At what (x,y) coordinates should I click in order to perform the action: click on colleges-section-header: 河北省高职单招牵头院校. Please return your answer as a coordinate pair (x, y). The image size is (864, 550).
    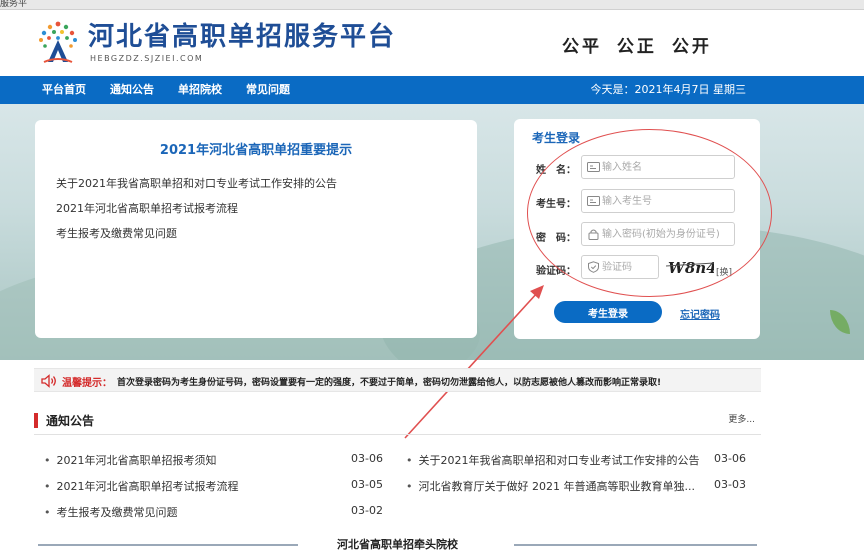
    Looking at the image, I should click on (397, 543).